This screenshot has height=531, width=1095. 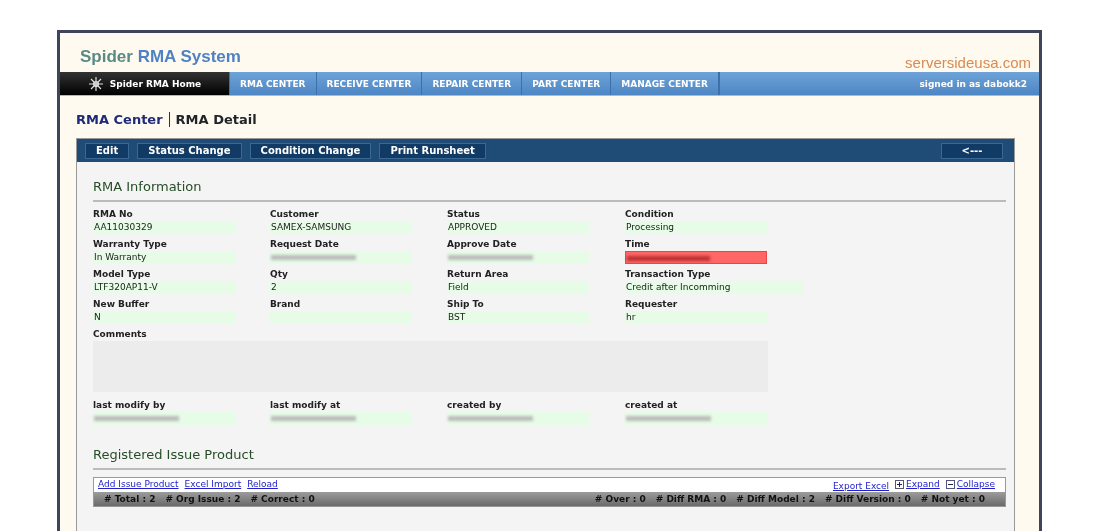 What do you see at coordinates (341, 287) in the screenshot?
I see `field-value: 2` at bounding box center [341, 287].